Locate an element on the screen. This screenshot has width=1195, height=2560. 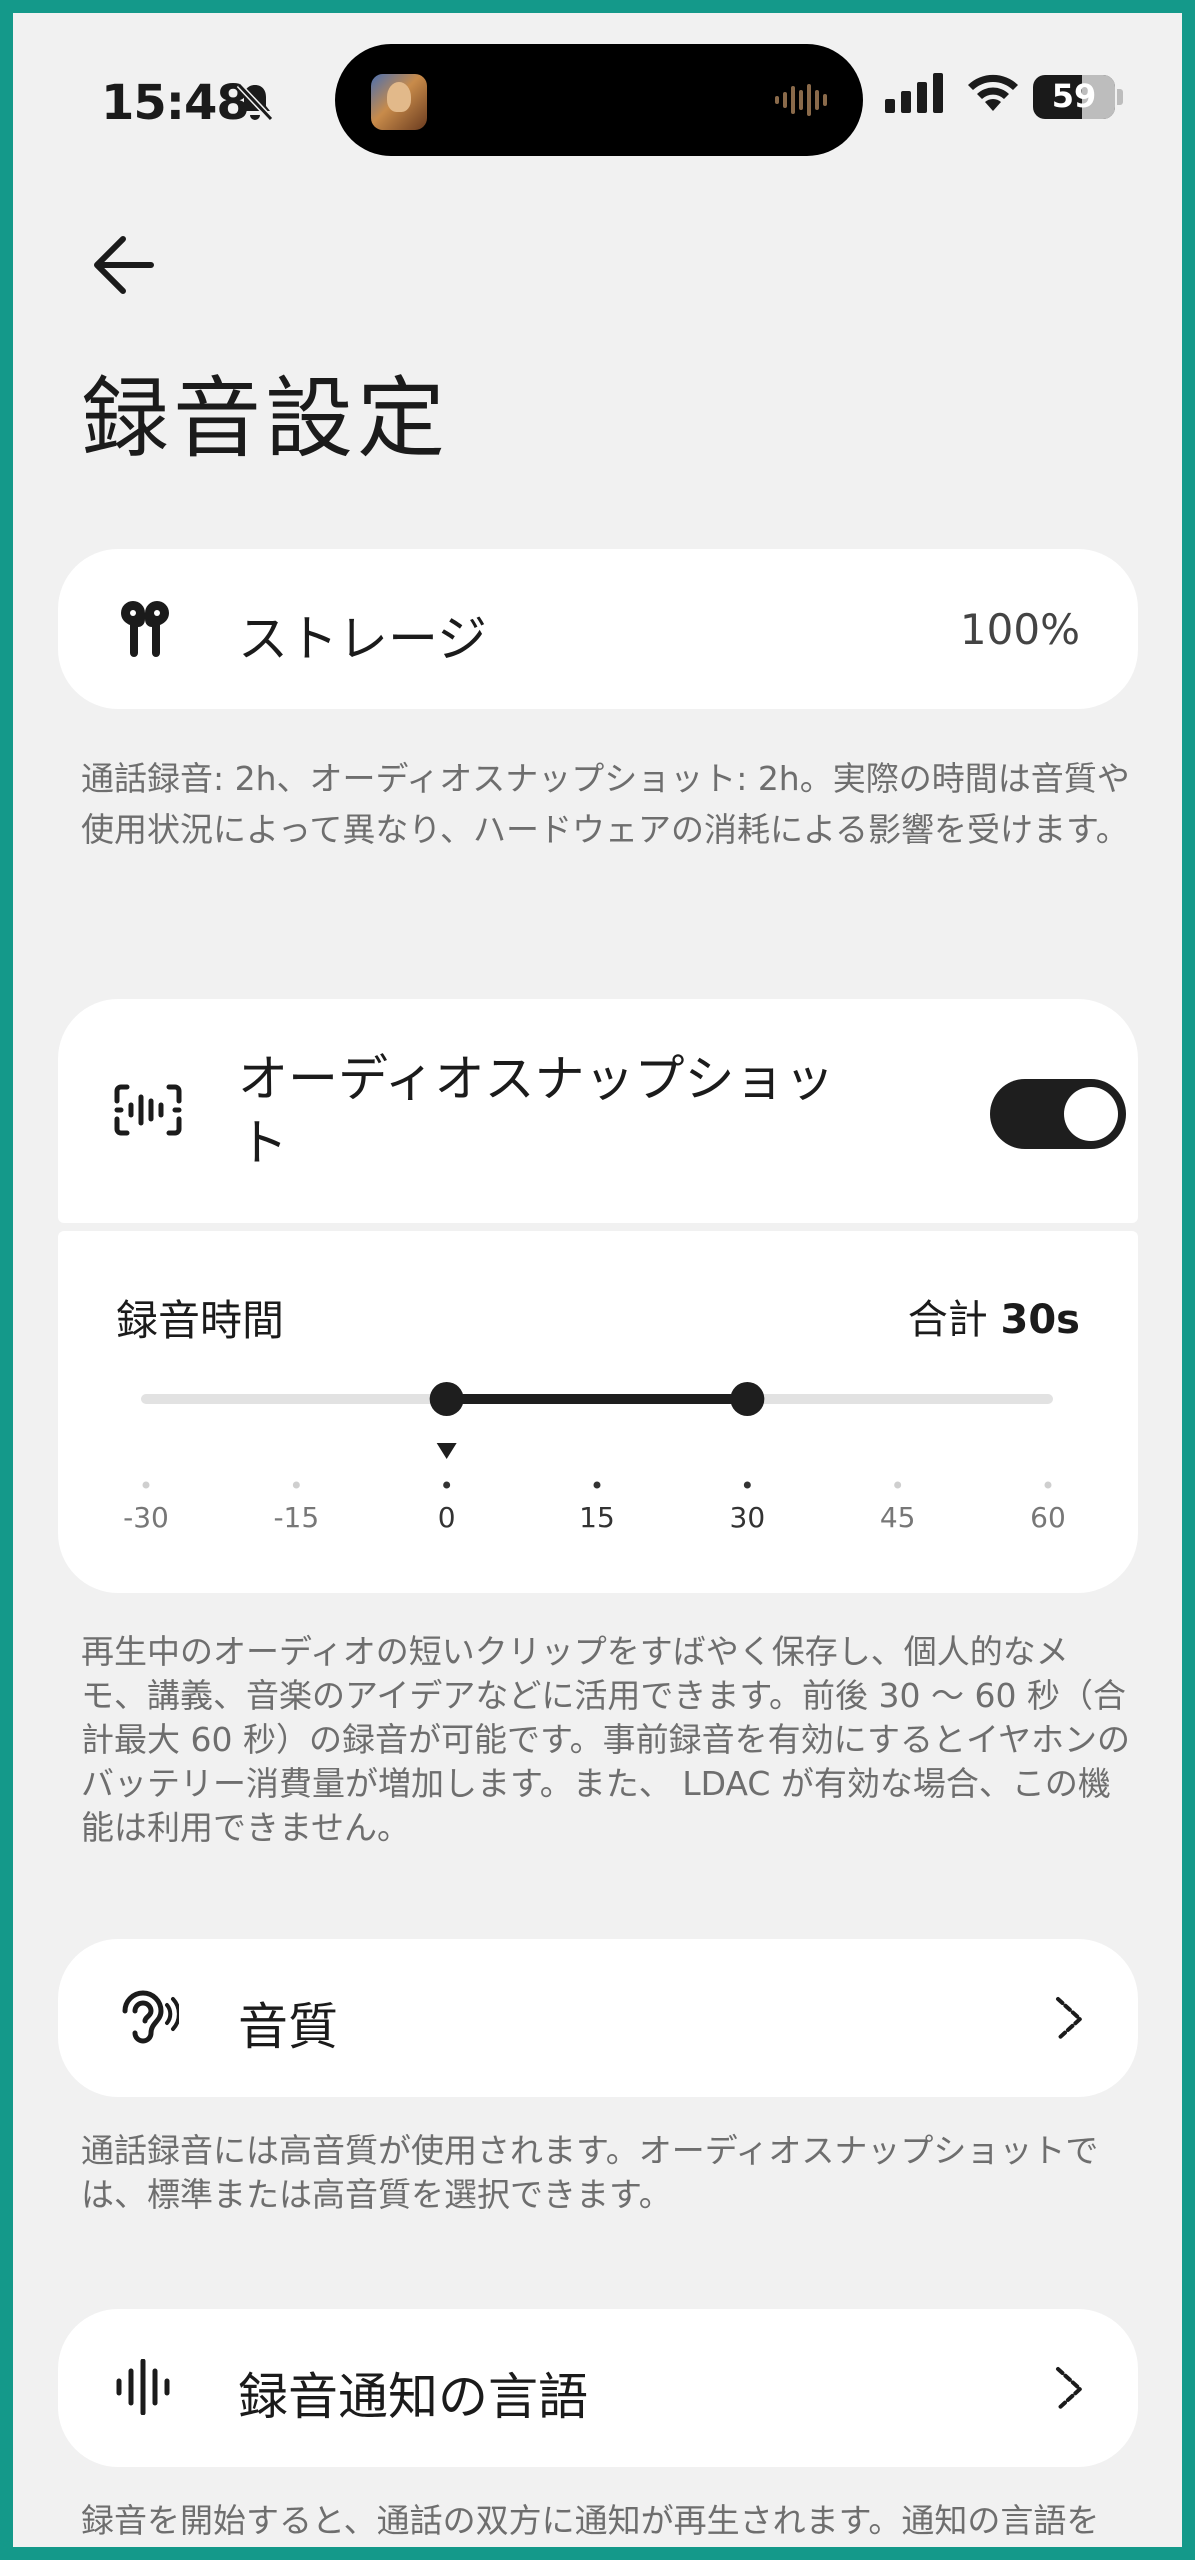
recording-range-slider is located at coordinates (598, 1411).